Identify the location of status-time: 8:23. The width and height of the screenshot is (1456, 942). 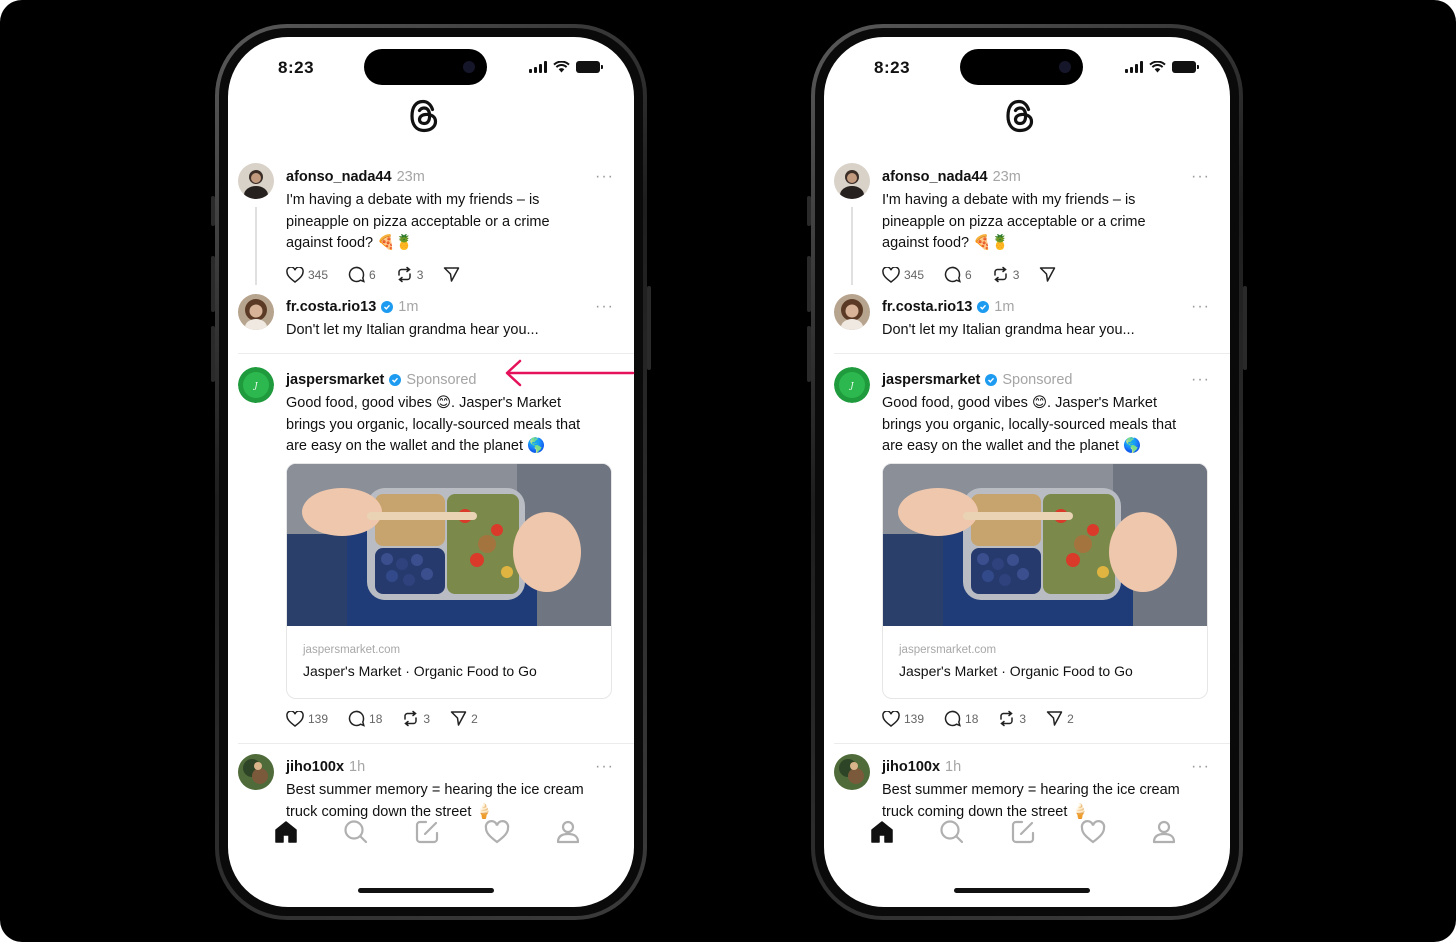
(892, 67).